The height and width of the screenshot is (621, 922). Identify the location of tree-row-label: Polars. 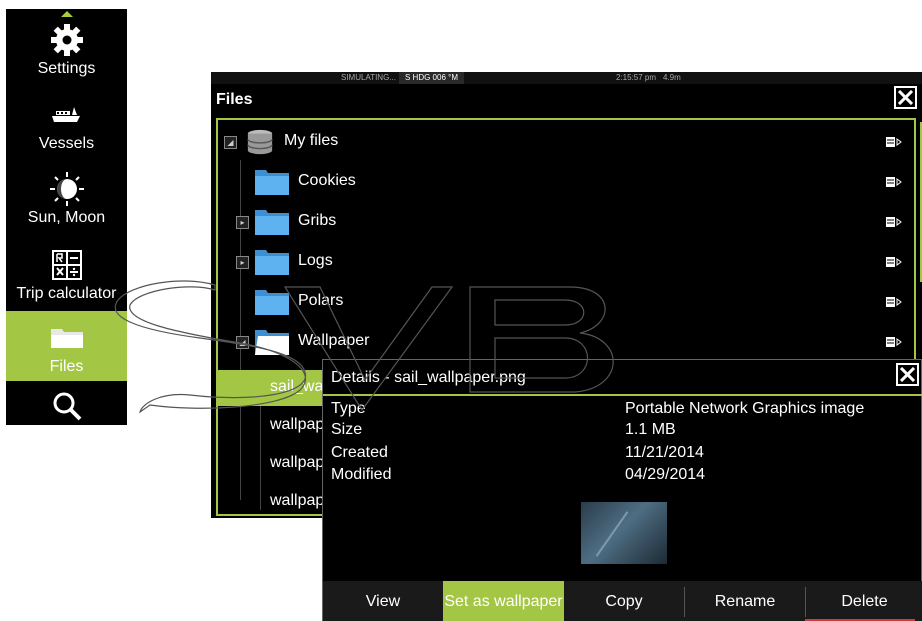
(321, 300).